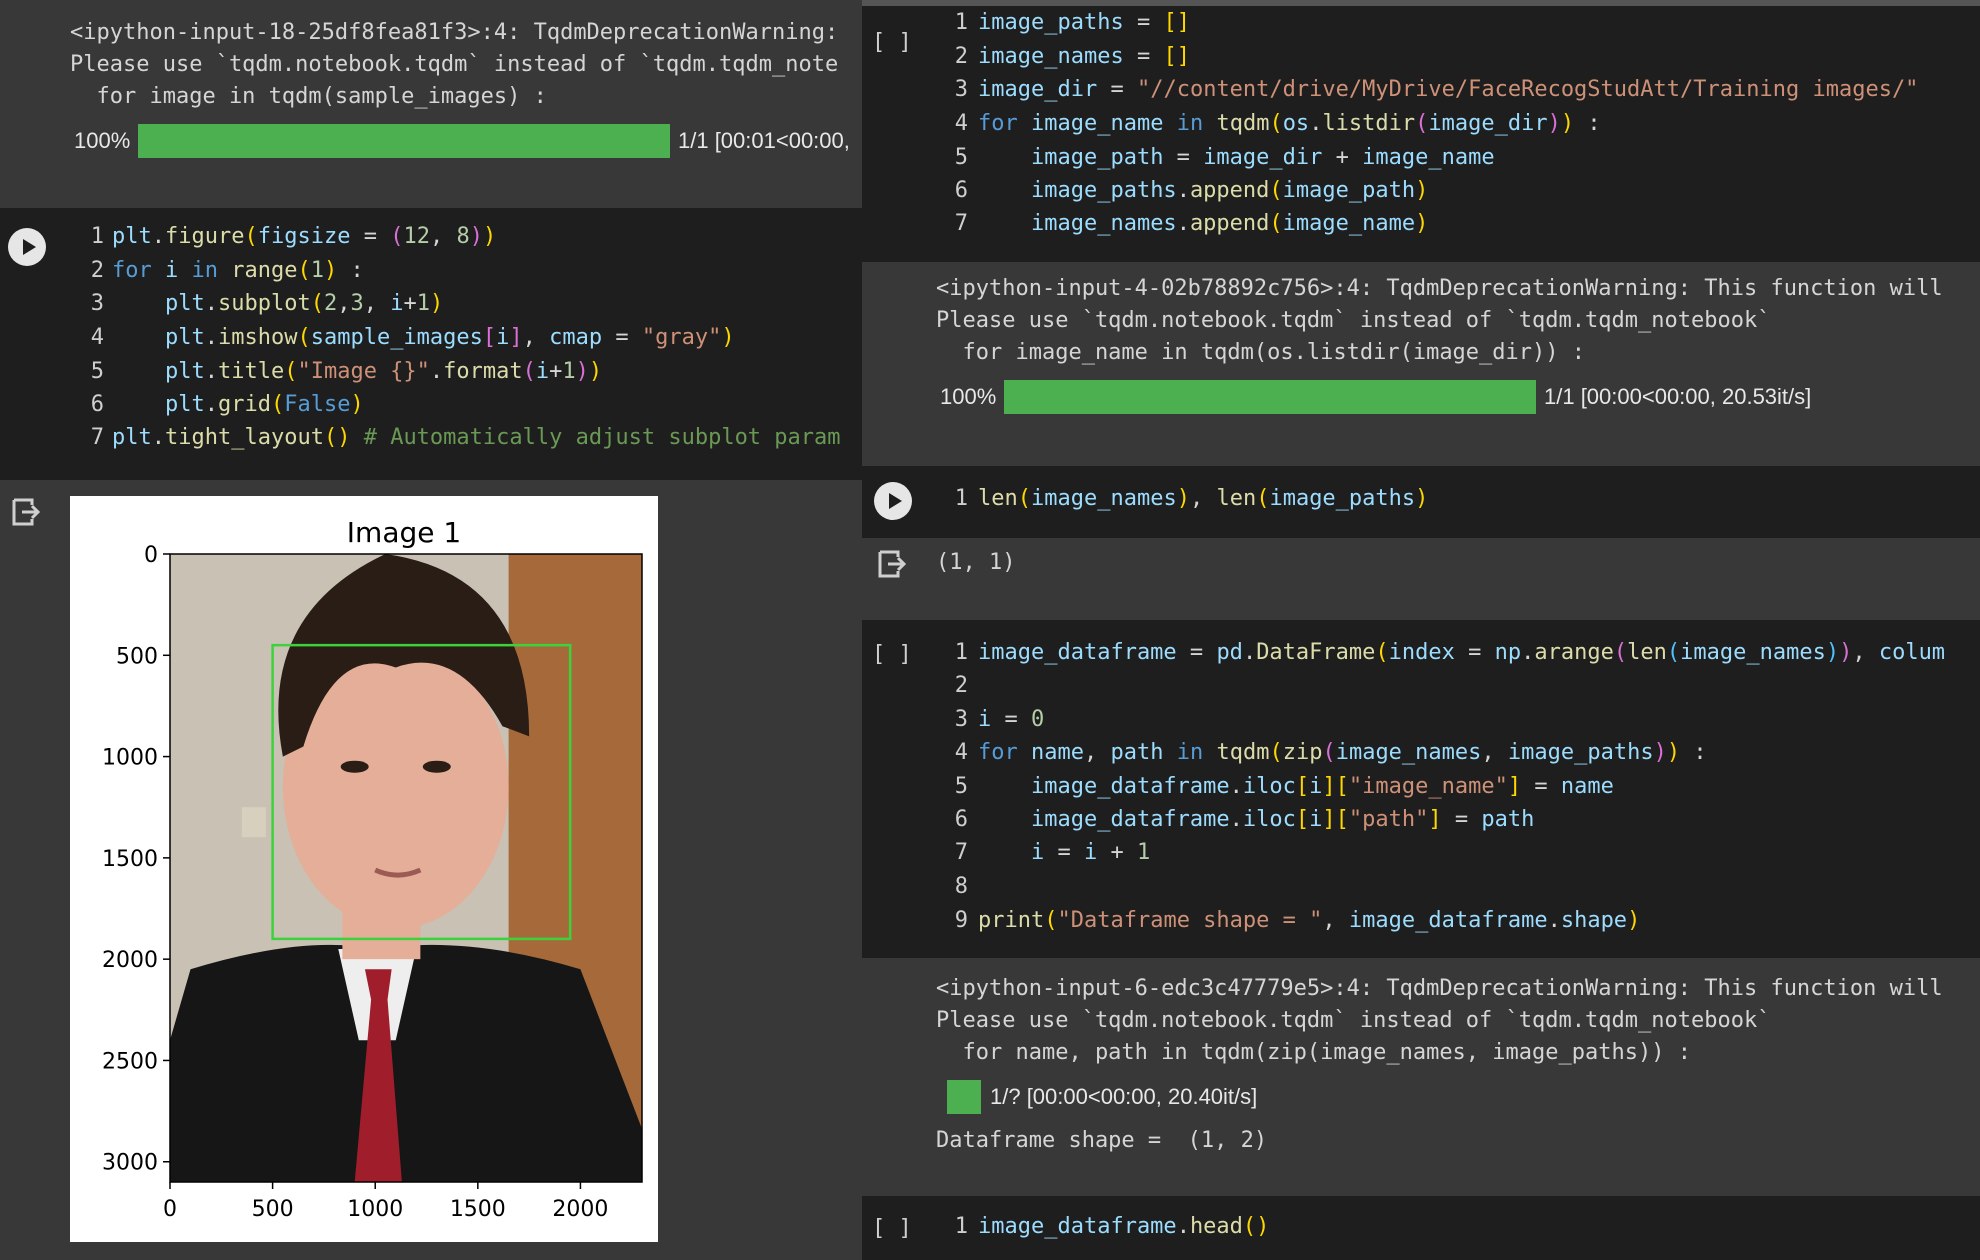 The width and height of the screenshot is (1980, 1260). I want to click on len-result: (1, 1), so click(976, 562).